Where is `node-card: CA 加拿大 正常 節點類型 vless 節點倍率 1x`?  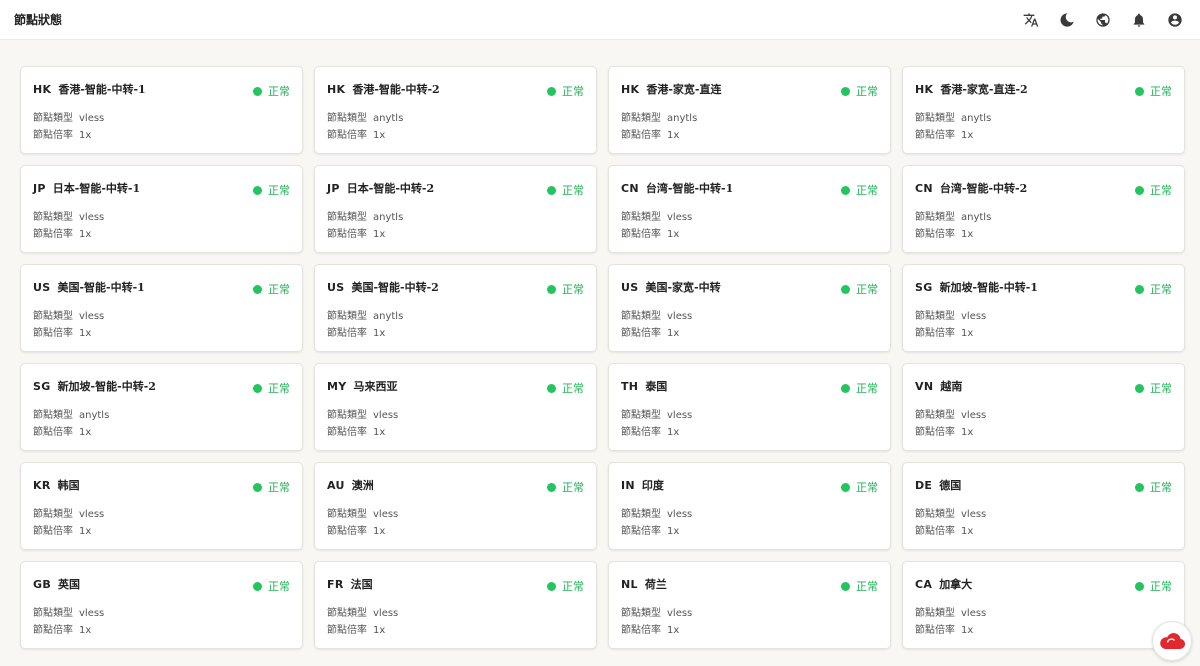 node-card: CA 加拿大 正常 節點類型 vless 節點倍率 1x is located at coordinates (1043, 605).